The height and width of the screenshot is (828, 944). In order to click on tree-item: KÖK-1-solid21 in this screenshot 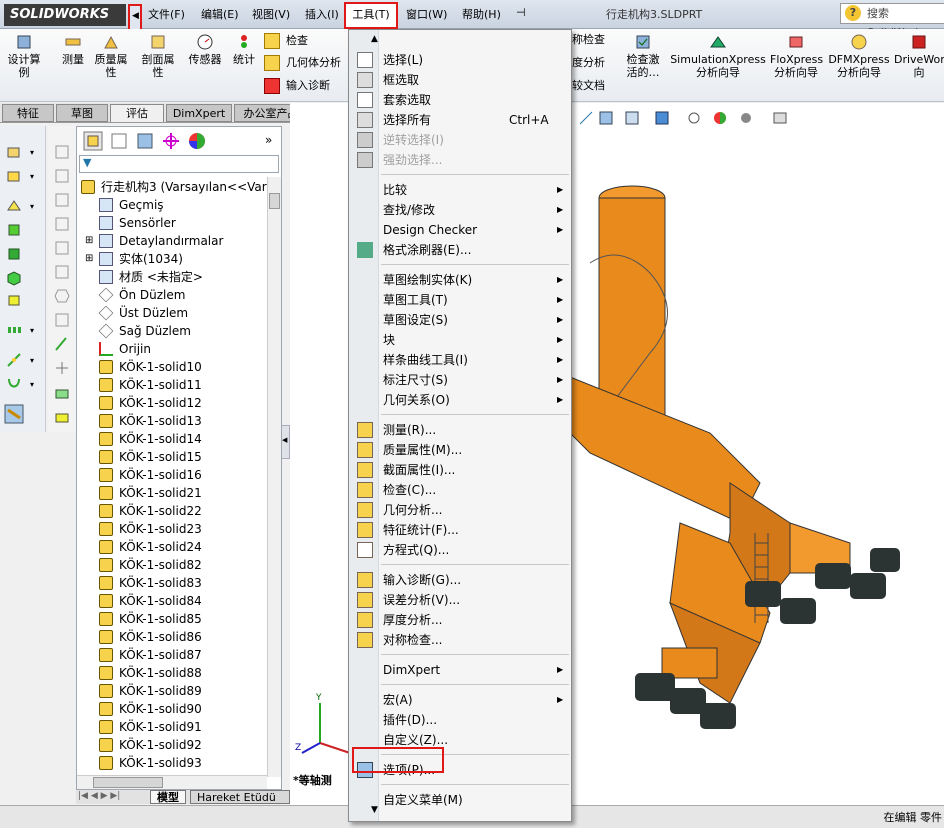, I will do `click(139, 493)`.